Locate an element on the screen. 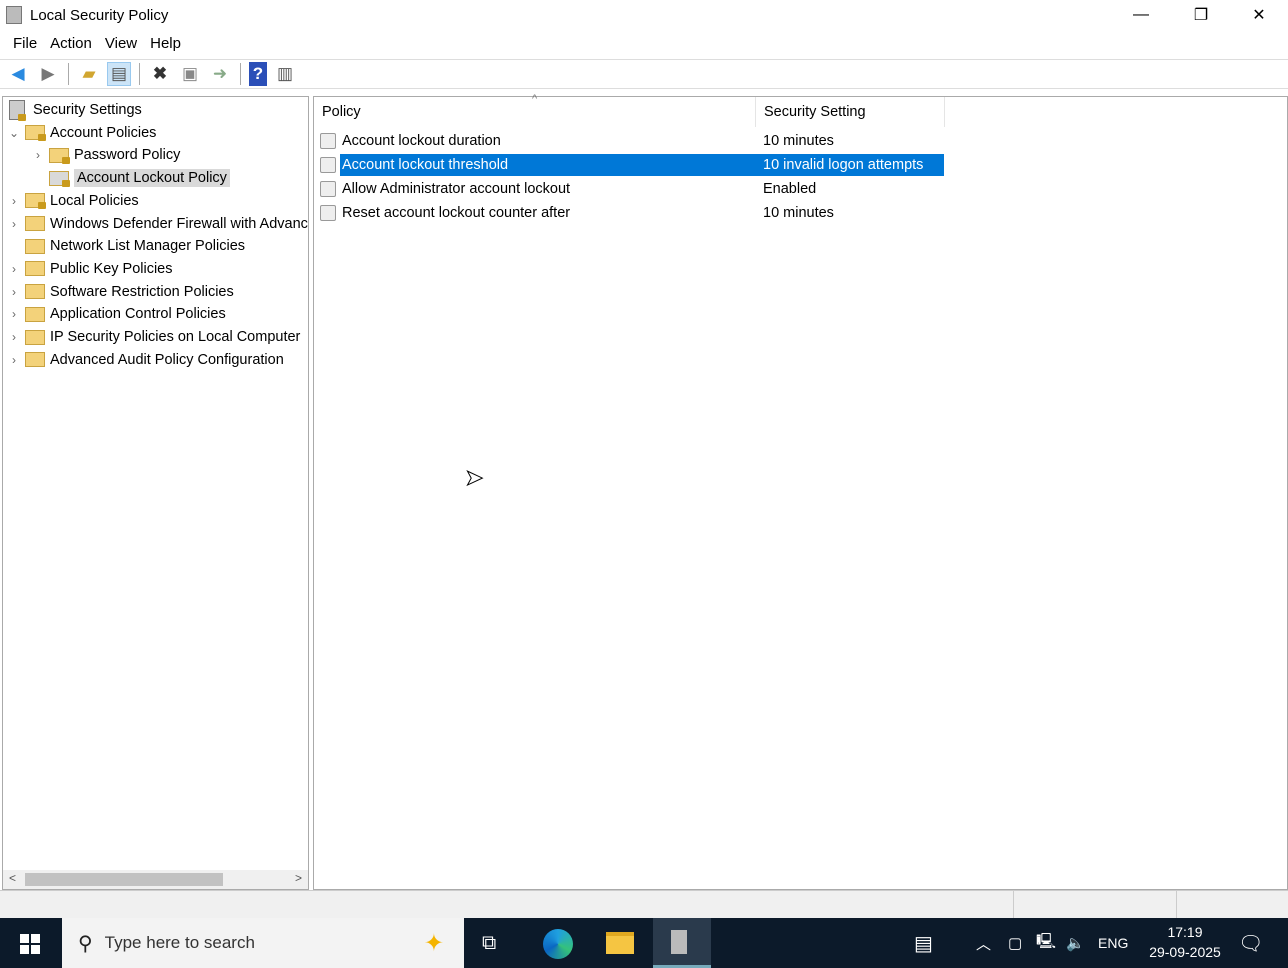 Image resolution: width=1288 pixels, height=968 pixels. policy-name: Account lockout threshold is located at coordinates (547, 165).